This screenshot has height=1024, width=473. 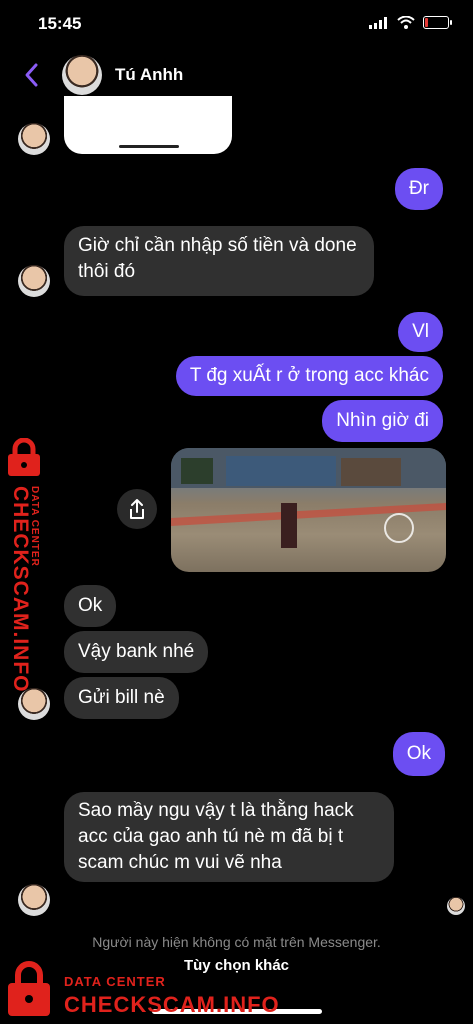 I want to click on message-incoming: Vậy bank nhé, so click(x=136, y=652).